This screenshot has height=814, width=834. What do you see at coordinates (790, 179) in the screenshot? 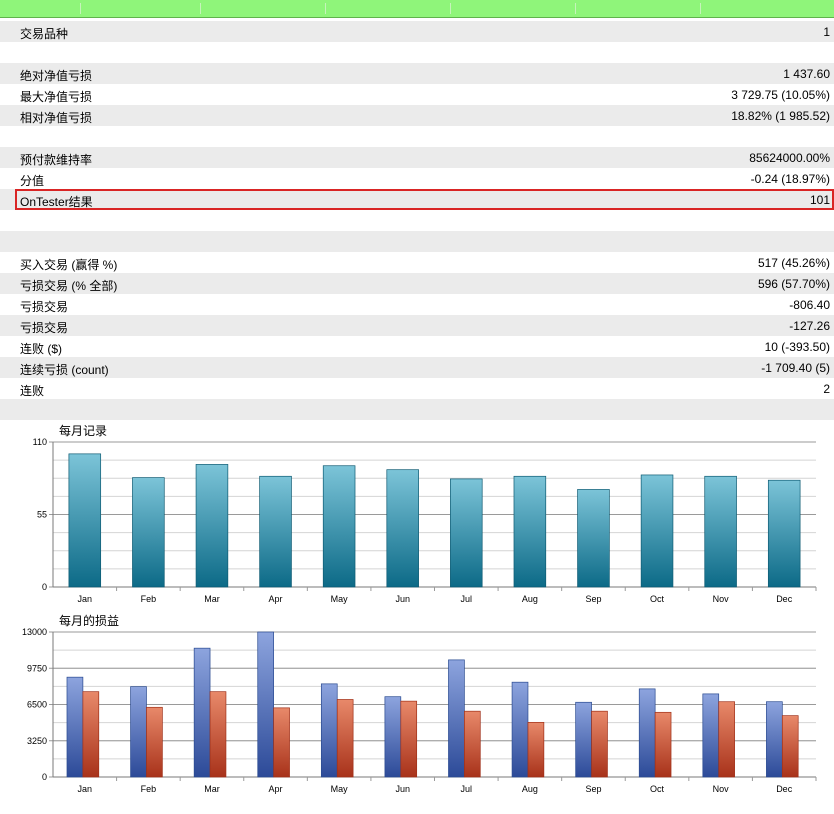
I see `stat-value: -0.24 (18.97%)` at bounding box center [790, 179].